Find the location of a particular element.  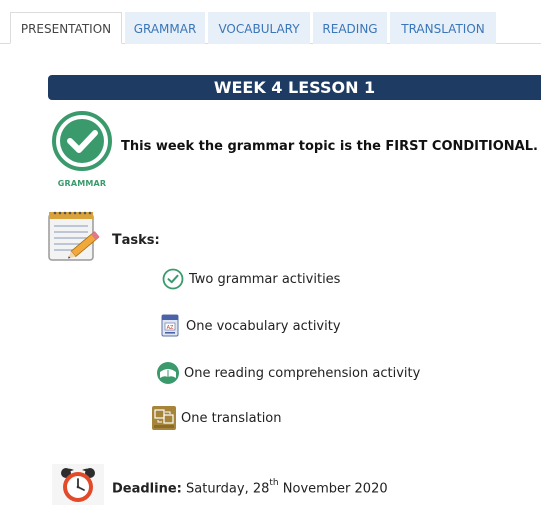

tab-grammar: GRAMMAR is located at coordinates (165, 28).